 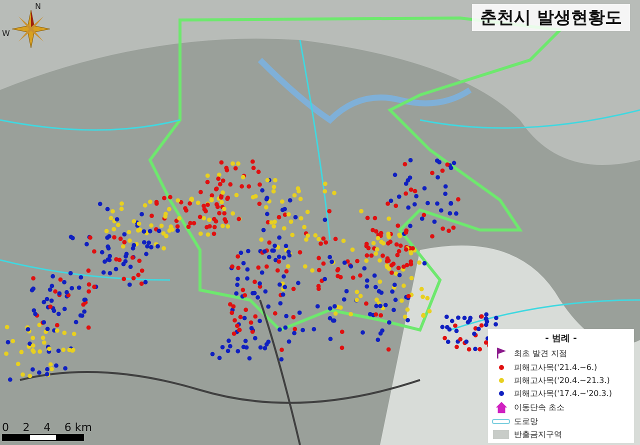 What do you see at coordinates (541, 353) in the screenshot?
I see `legend-label: 최초 발견 지점` at bounding box center [541, 353].